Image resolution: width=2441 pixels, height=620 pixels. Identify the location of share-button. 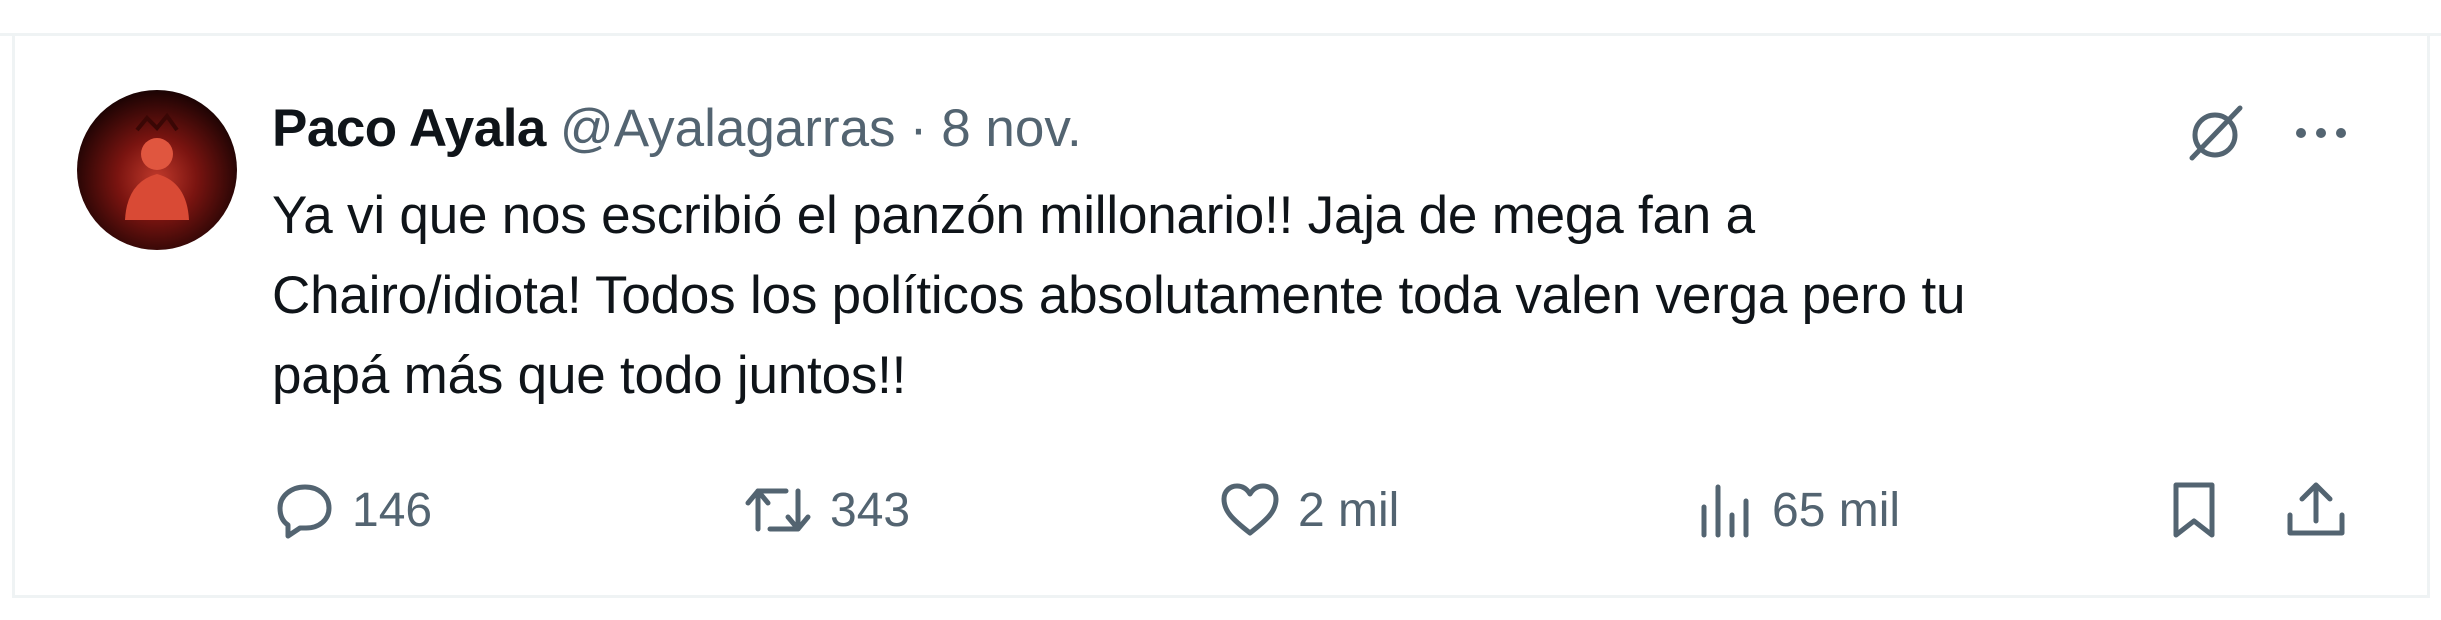
(2316, 510).